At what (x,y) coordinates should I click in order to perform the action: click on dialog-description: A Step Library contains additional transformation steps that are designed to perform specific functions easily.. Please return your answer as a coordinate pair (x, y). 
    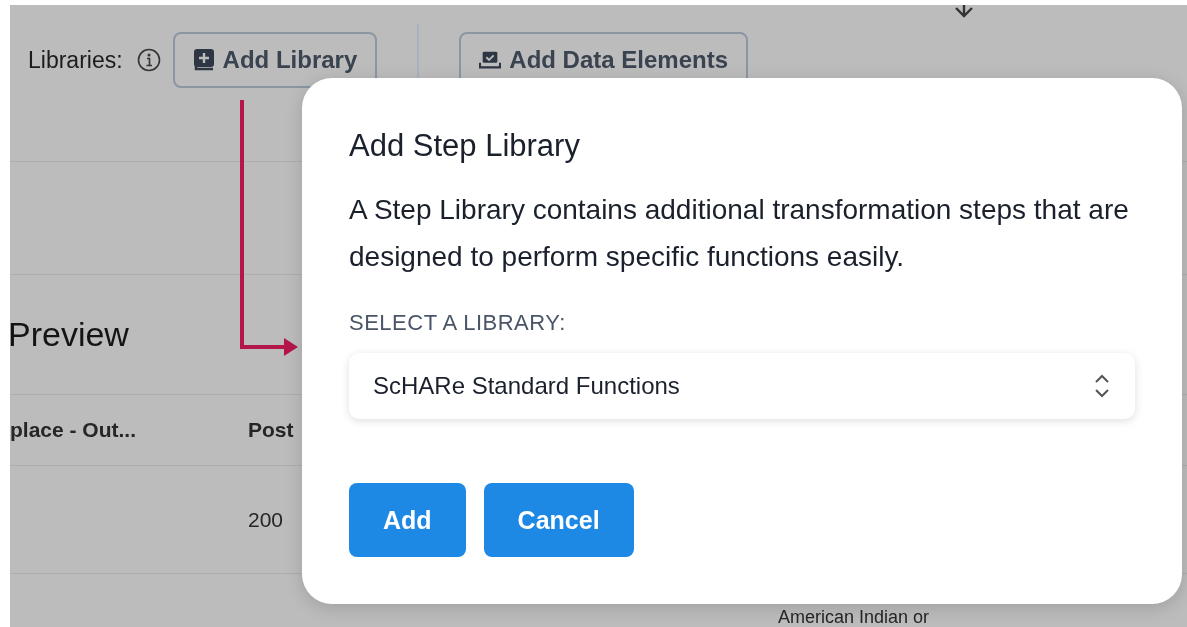
    Looking at the image, I should click on (739, 233).